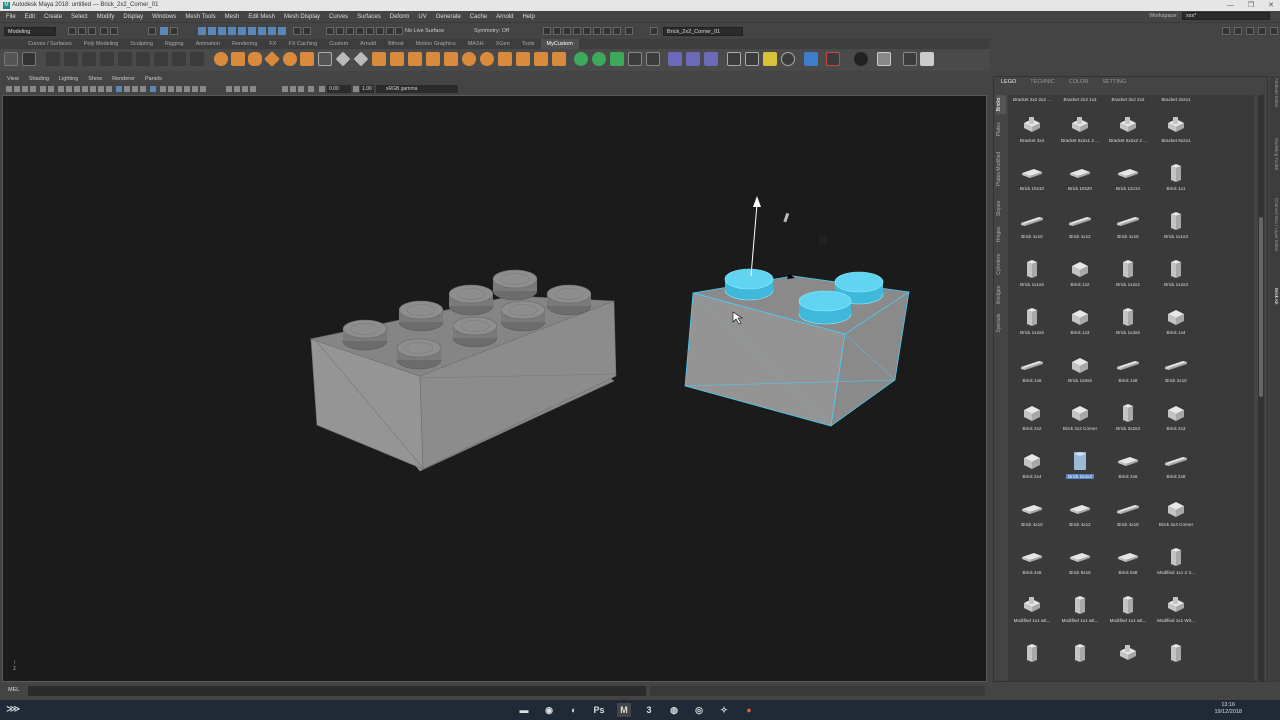  Describe the element at coordinates (599, 59) in the screenshot. I see `target-weld-icon` at that location.